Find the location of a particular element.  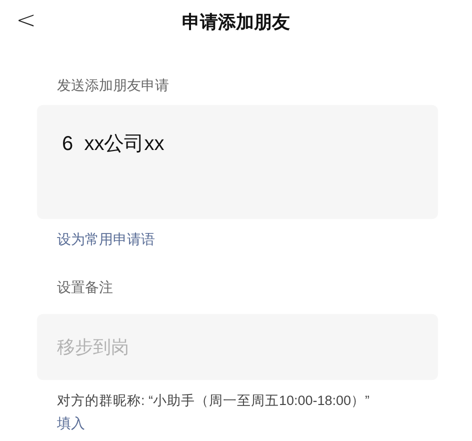

fill-in-link: 填入 is located at coordinates (71, 423).